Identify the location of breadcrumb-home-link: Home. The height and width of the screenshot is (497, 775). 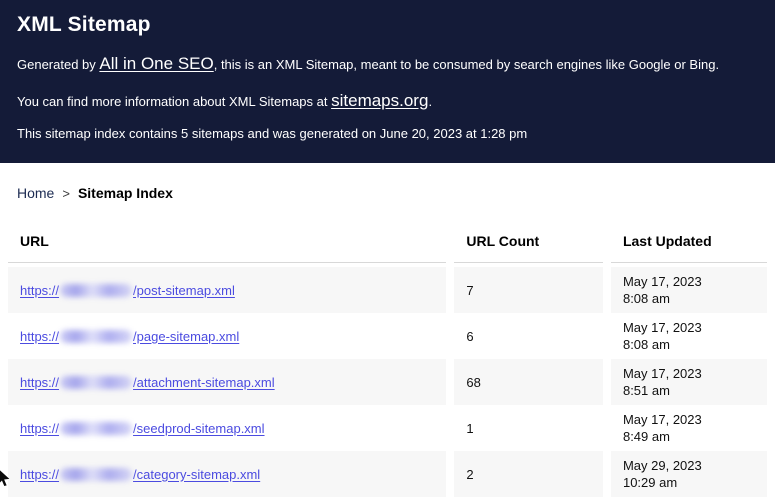
(35, 193).